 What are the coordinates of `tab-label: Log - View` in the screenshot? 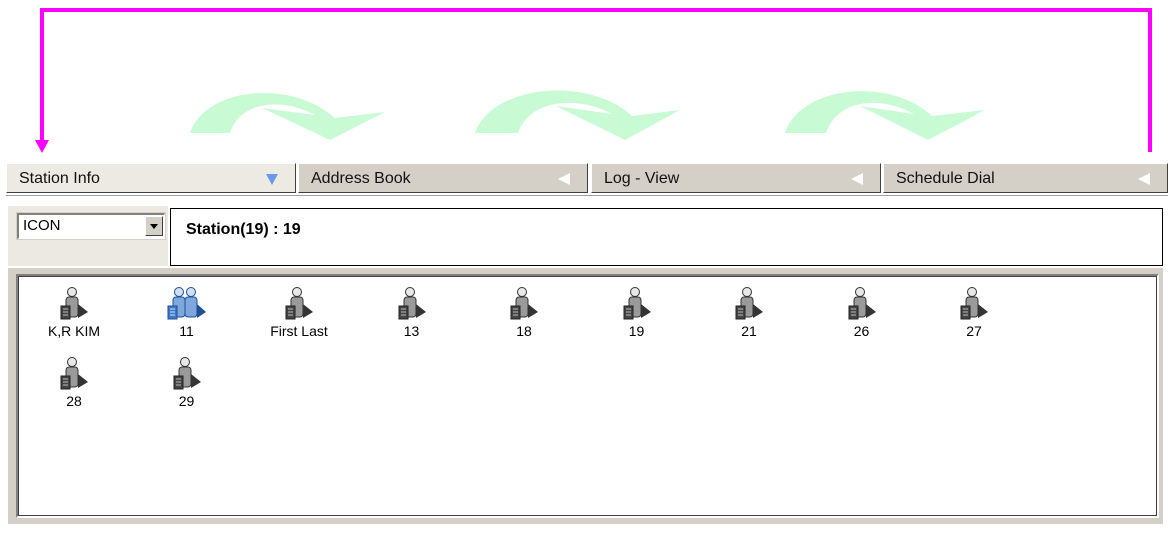 It's located at (642, 178).